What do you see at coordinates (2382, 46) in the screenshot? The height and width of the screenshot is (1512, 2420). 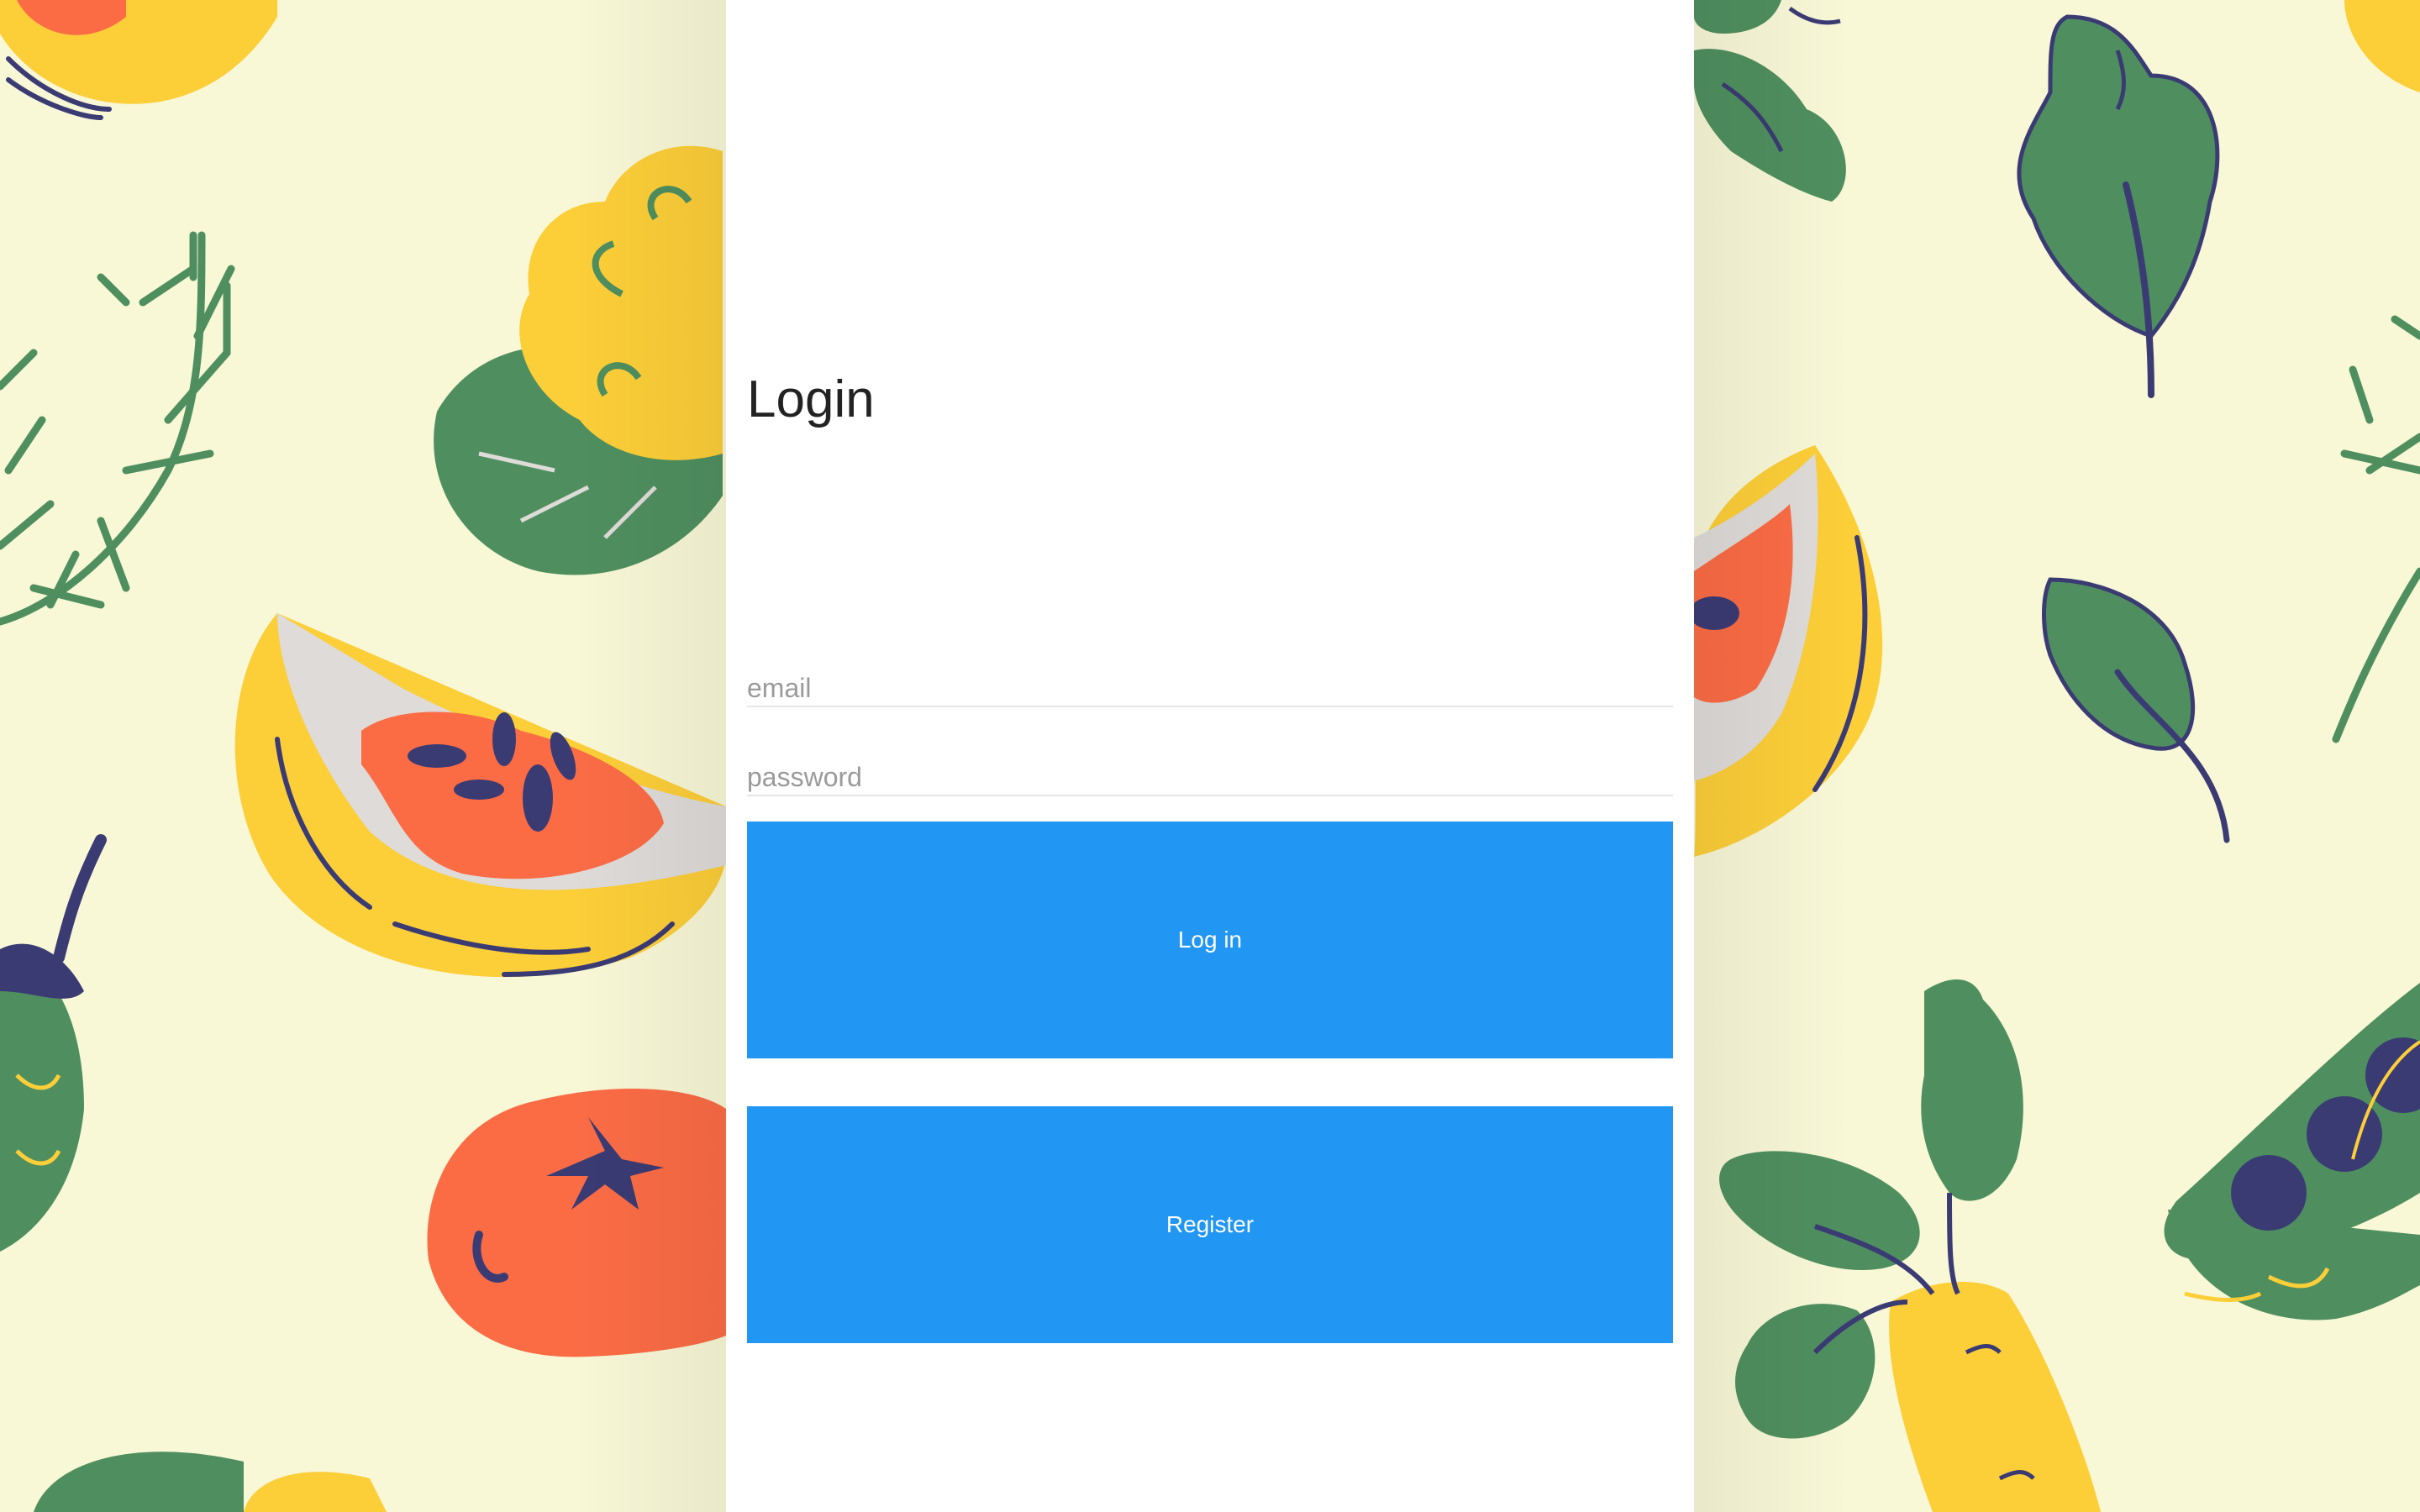 I see `squash-right-illustration` at bounding box center [2382, 46].